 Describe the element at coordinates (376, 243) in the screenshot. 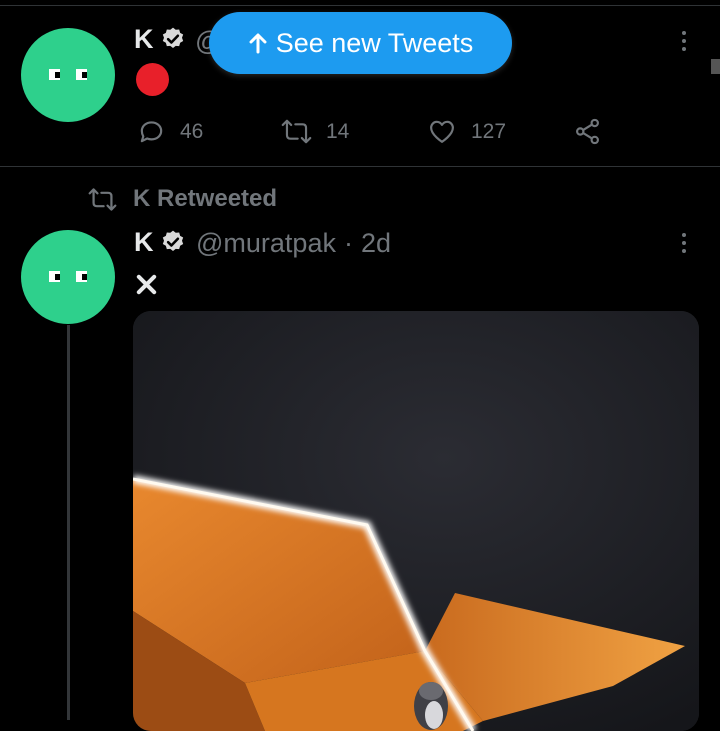

I see `tweet-time: 2d` at that location.